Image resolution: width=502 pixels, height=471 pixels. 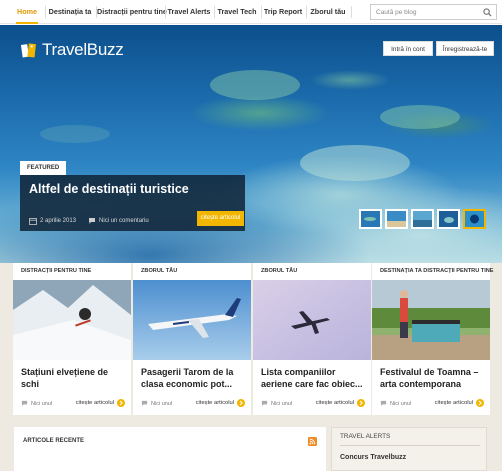 I want to click on island-aerial-thumb-2-icon, so click(x=396, y=219).